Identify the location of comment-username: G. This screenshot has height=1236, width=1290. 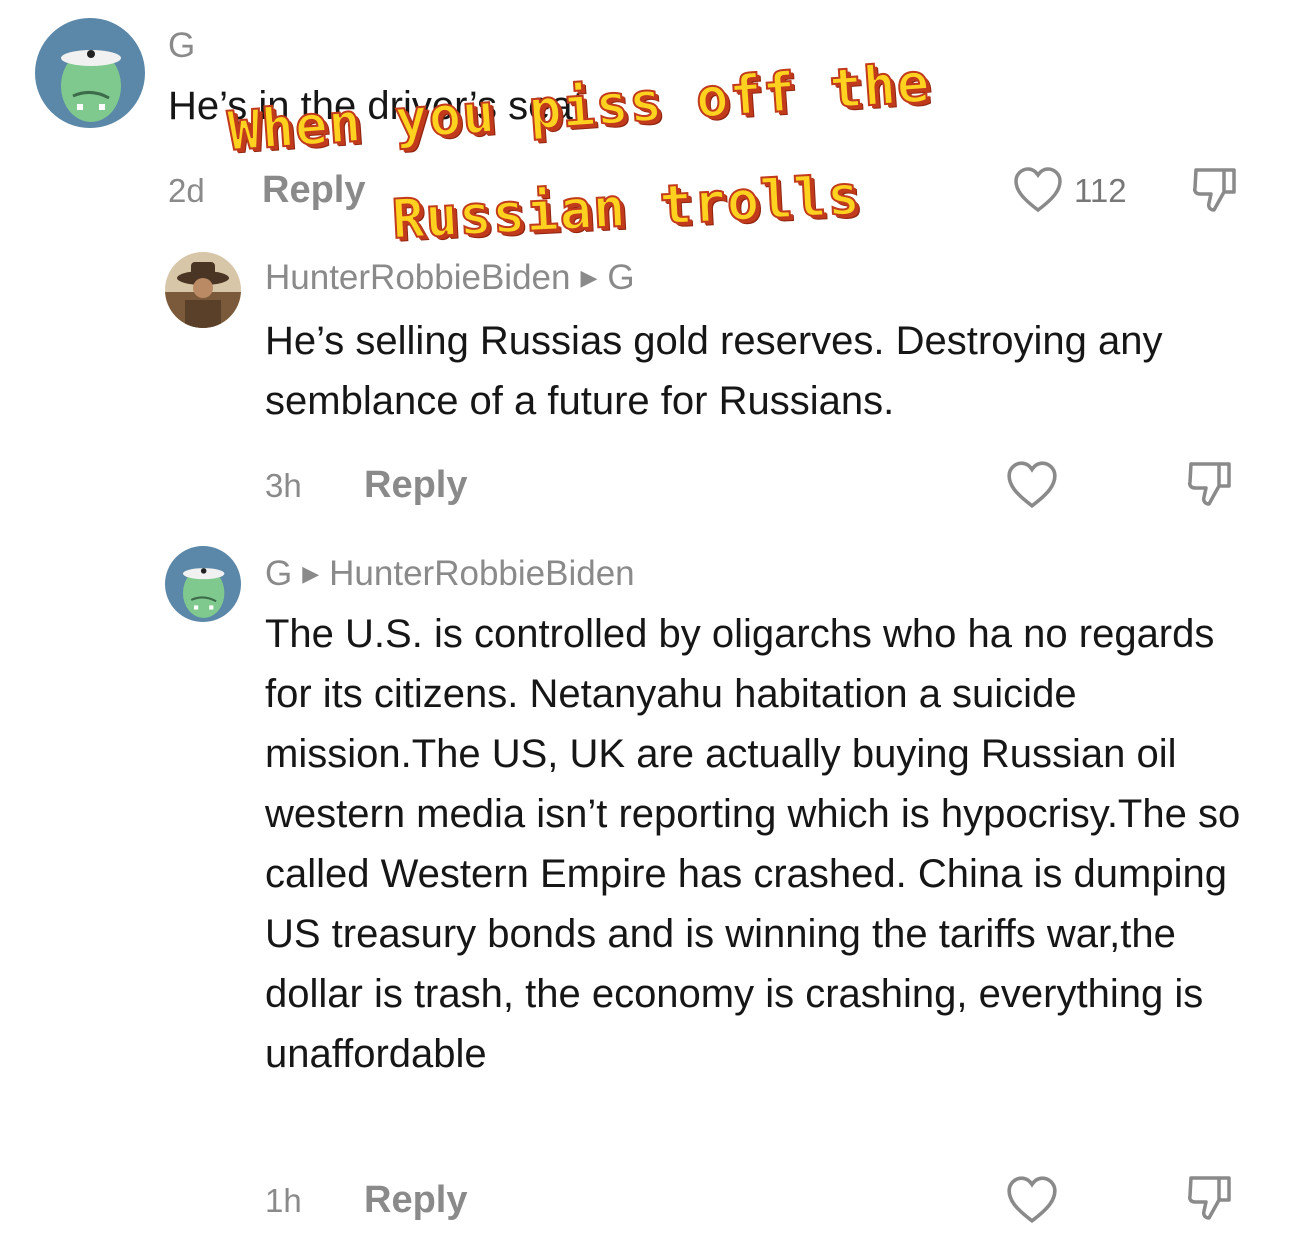
(181, 46).